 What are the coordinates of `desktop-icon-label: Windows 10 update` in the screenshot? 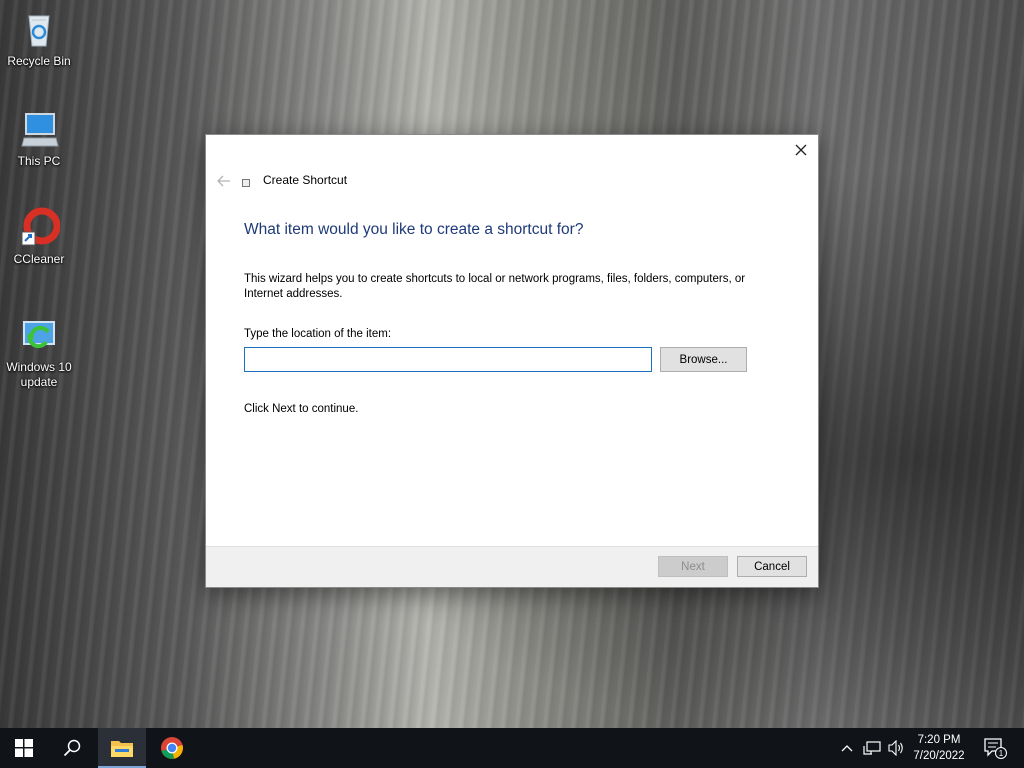 It's located at (39, 374).